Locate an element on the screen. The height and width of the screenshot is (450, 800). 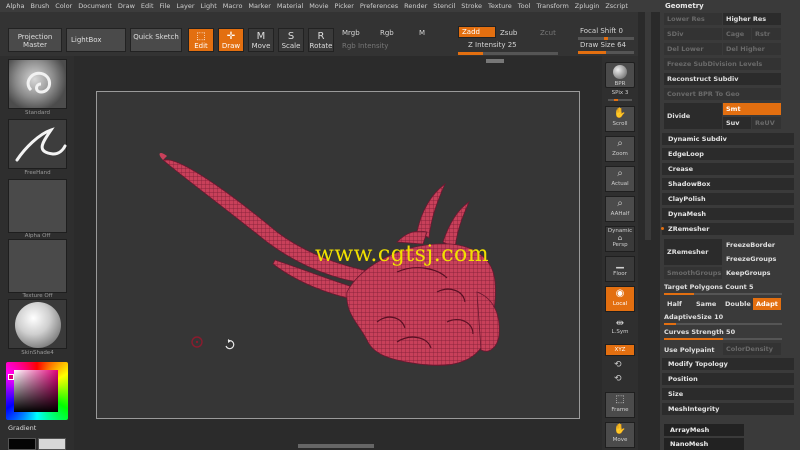
main-color-swatch is located at coordinates (22, 444).